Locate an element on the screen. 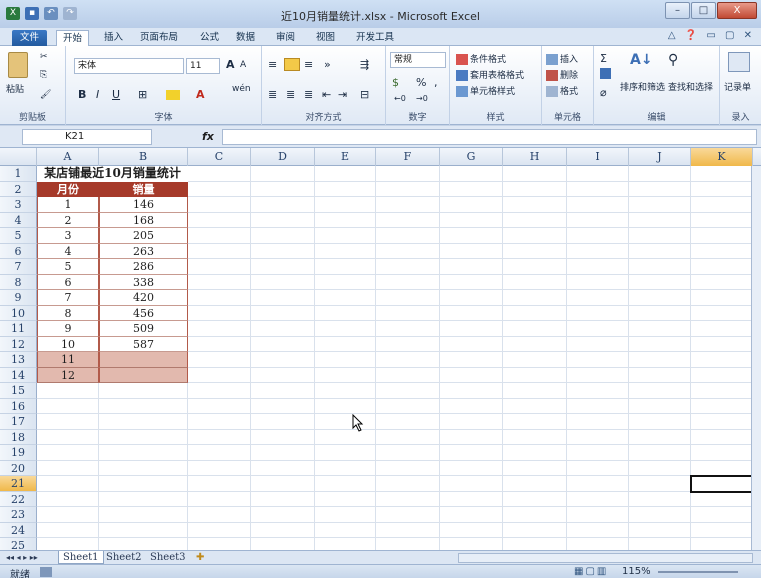 This screenshot has width=761, height=578. row-header-17: 17 is located at coordinates (18, 422).